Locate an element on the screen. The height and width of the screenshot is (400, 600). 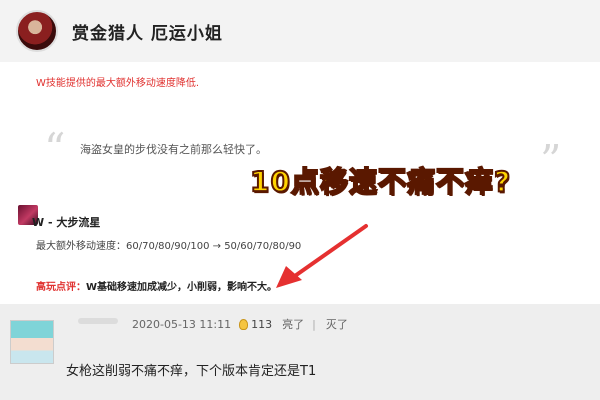
expert-review: 高玩点评：W基础移速加成减少，小削弱，影响不大。 is located at coordinates (156, 285).